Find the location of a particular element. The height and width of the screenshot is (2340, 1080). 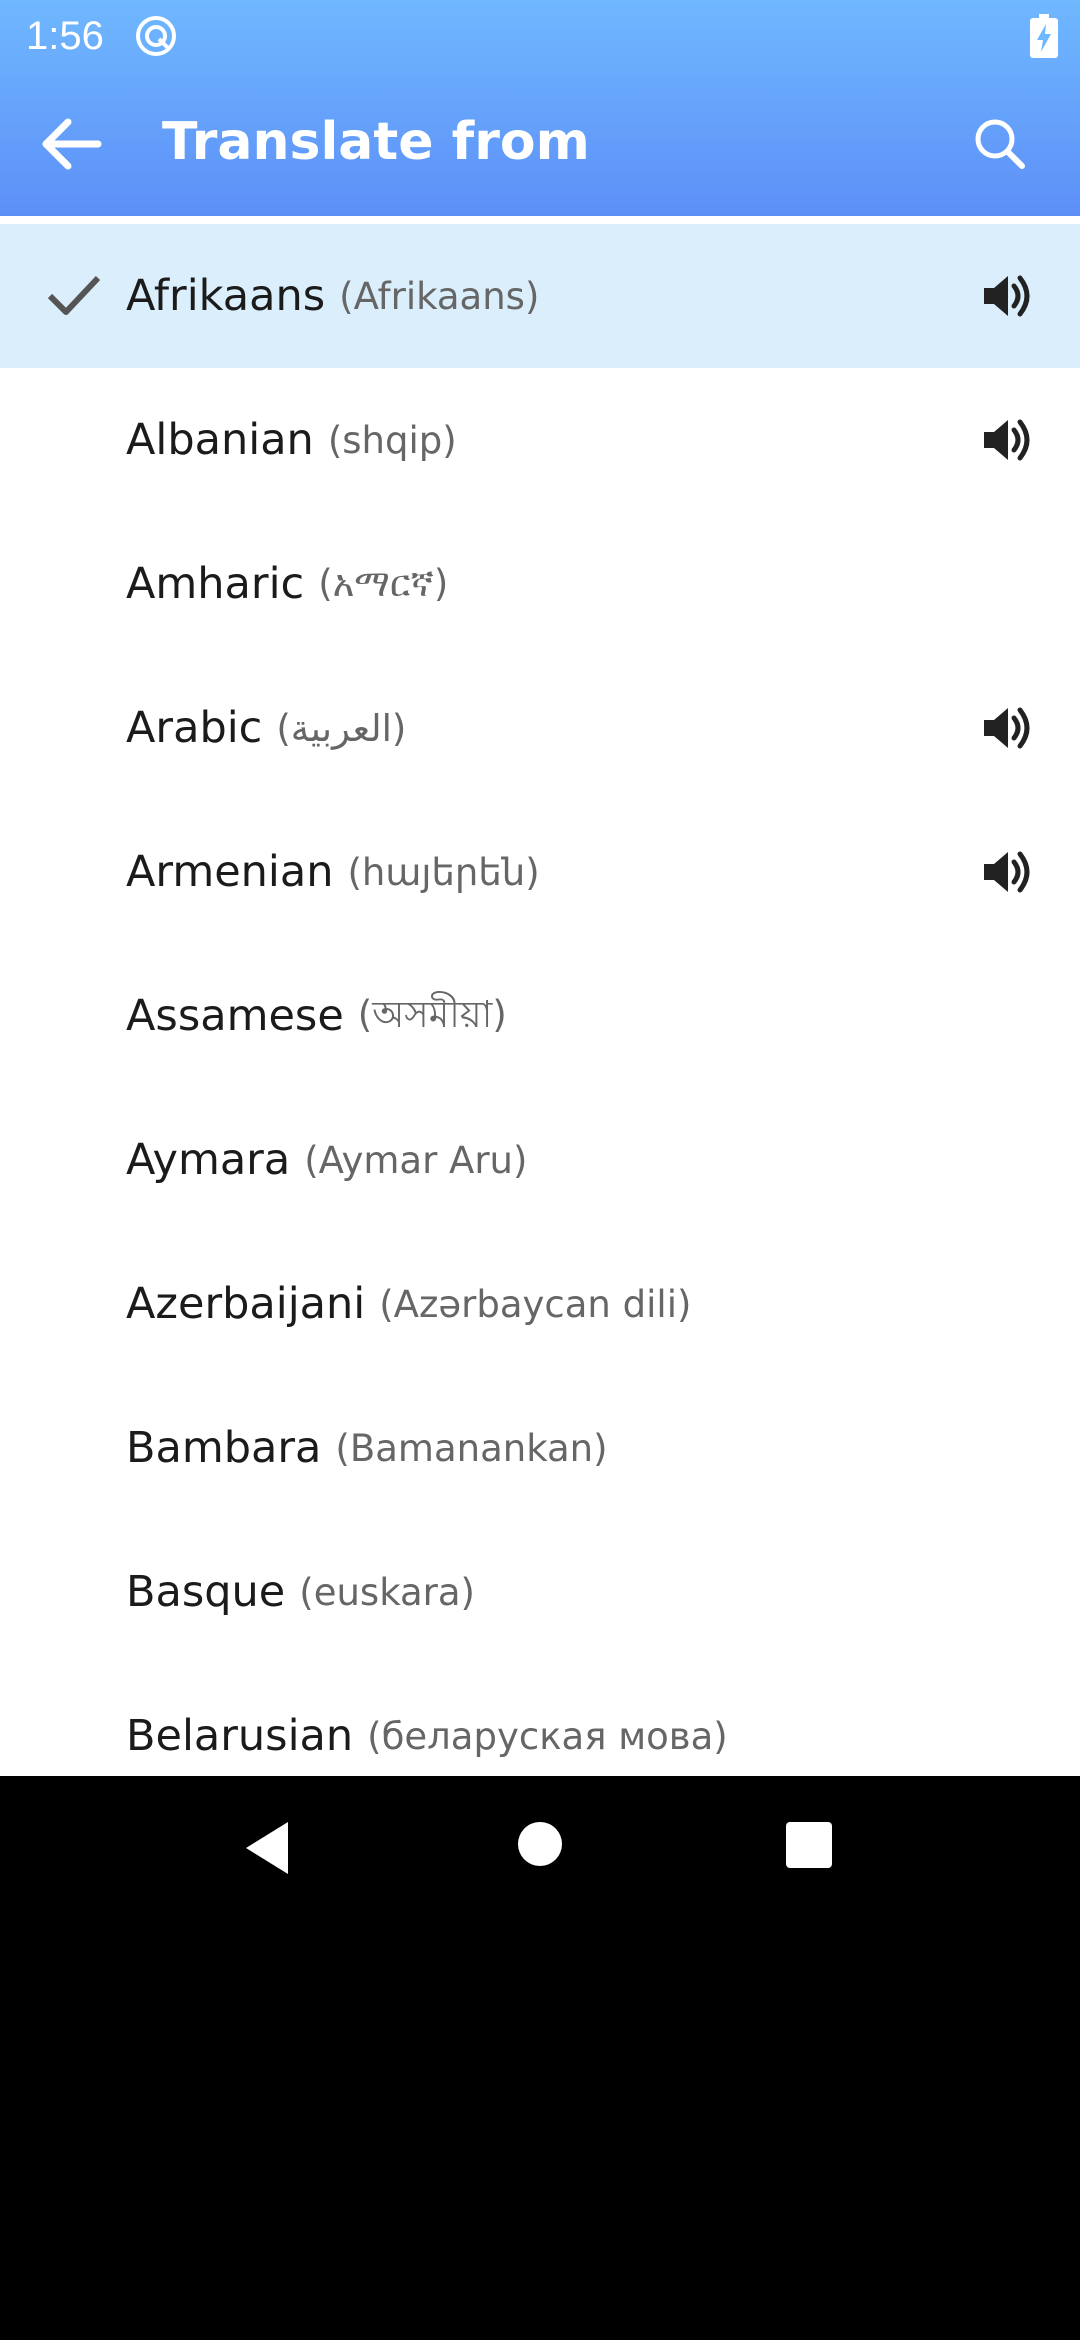

language-native-name: (Bamanankan) is located at coordinates (471, 1448).